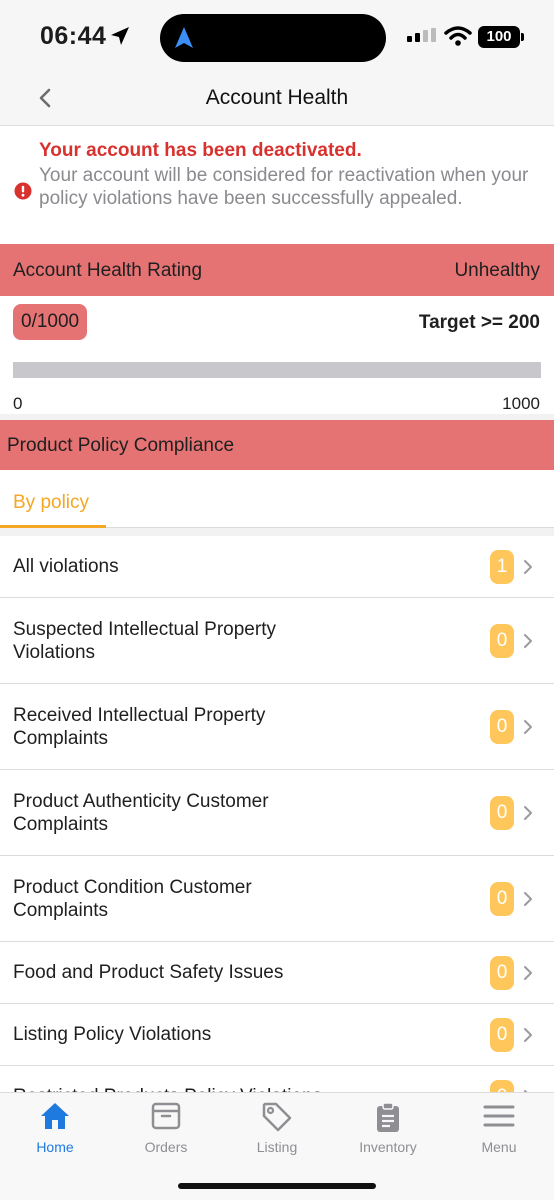 Image resolution: width=554 pixels, height=1200 pixels. I want to click on location-arrow-icon, so click(120, 36).